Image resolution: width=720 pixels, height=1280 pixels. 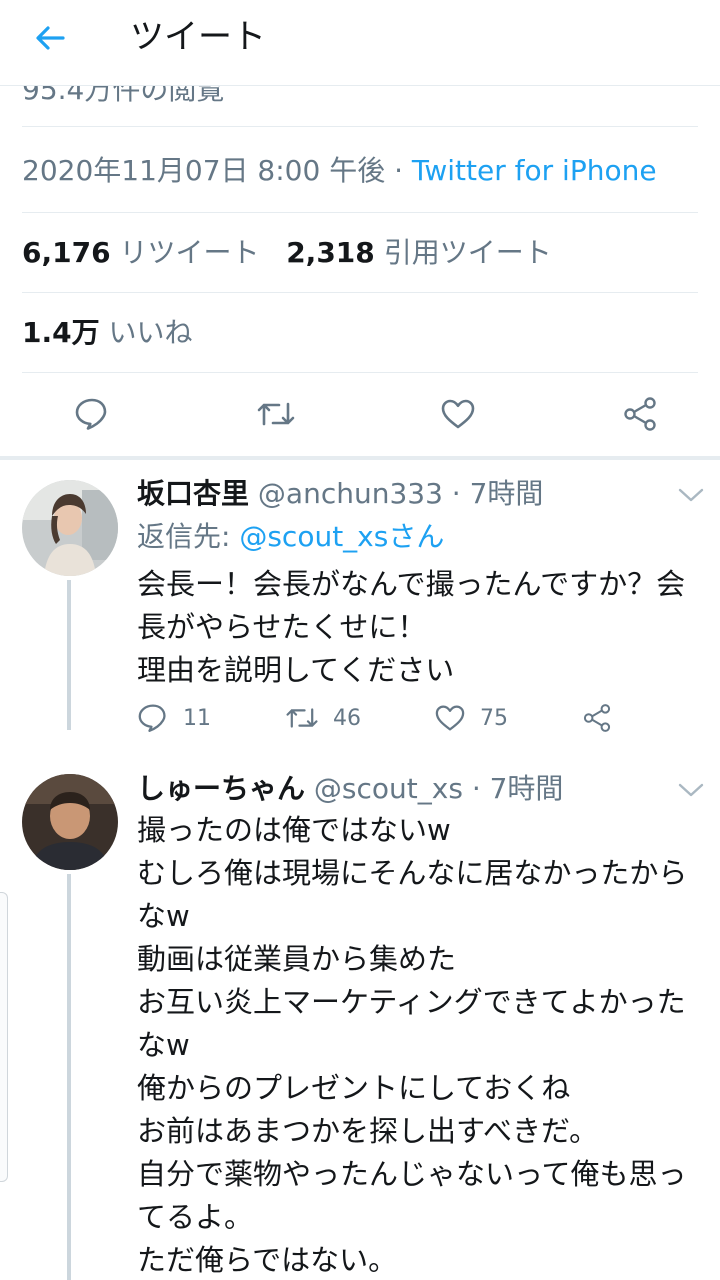 What do you see at coordinates (66, 252) in the screenshot?
I see `retweet-count: 6,176` at bounding box center [66, 252].